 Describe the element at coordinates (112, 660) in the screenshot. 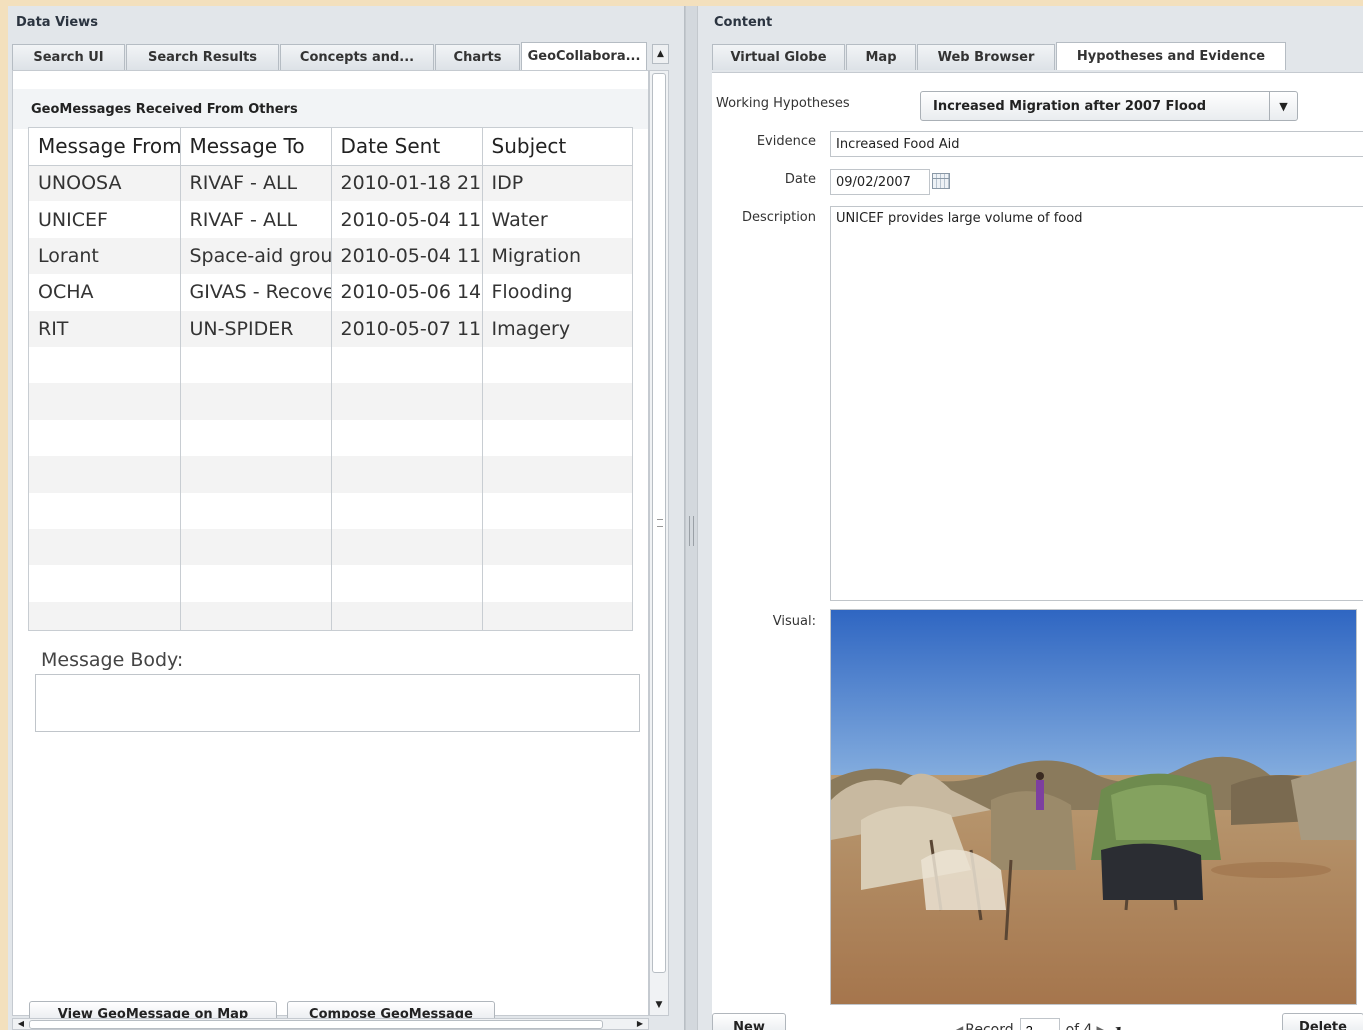

I see `message-body-label: Message Body:` at that location.